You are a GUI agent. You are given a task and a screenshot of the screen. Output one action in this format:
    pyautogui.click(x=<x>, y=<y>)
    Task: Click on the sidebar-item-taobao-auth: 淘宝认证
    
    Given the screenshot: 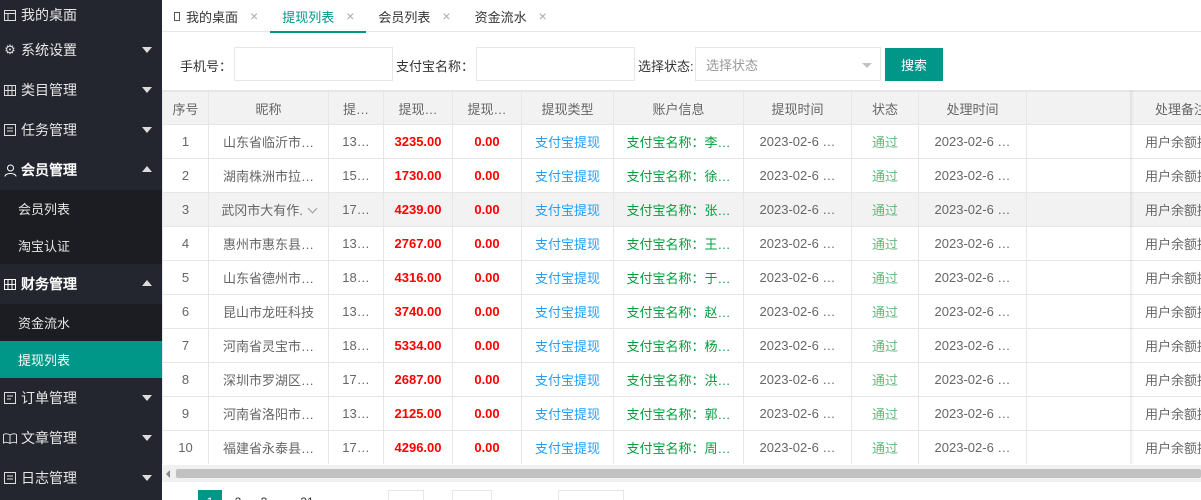 What is the action you would take?
    pyautogui.click(x=81, y=245)
    